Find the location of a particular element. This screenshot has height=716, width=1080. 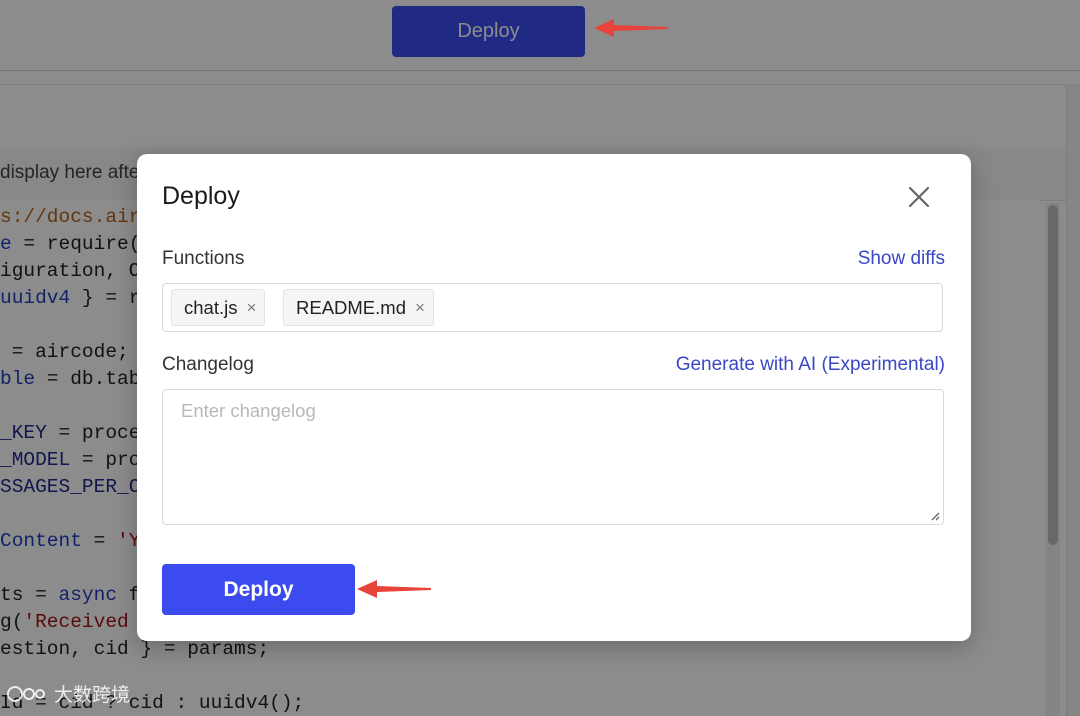

generate-with-ai-link: Generate with AI (Experimental) is located at coordinates (810, 365).